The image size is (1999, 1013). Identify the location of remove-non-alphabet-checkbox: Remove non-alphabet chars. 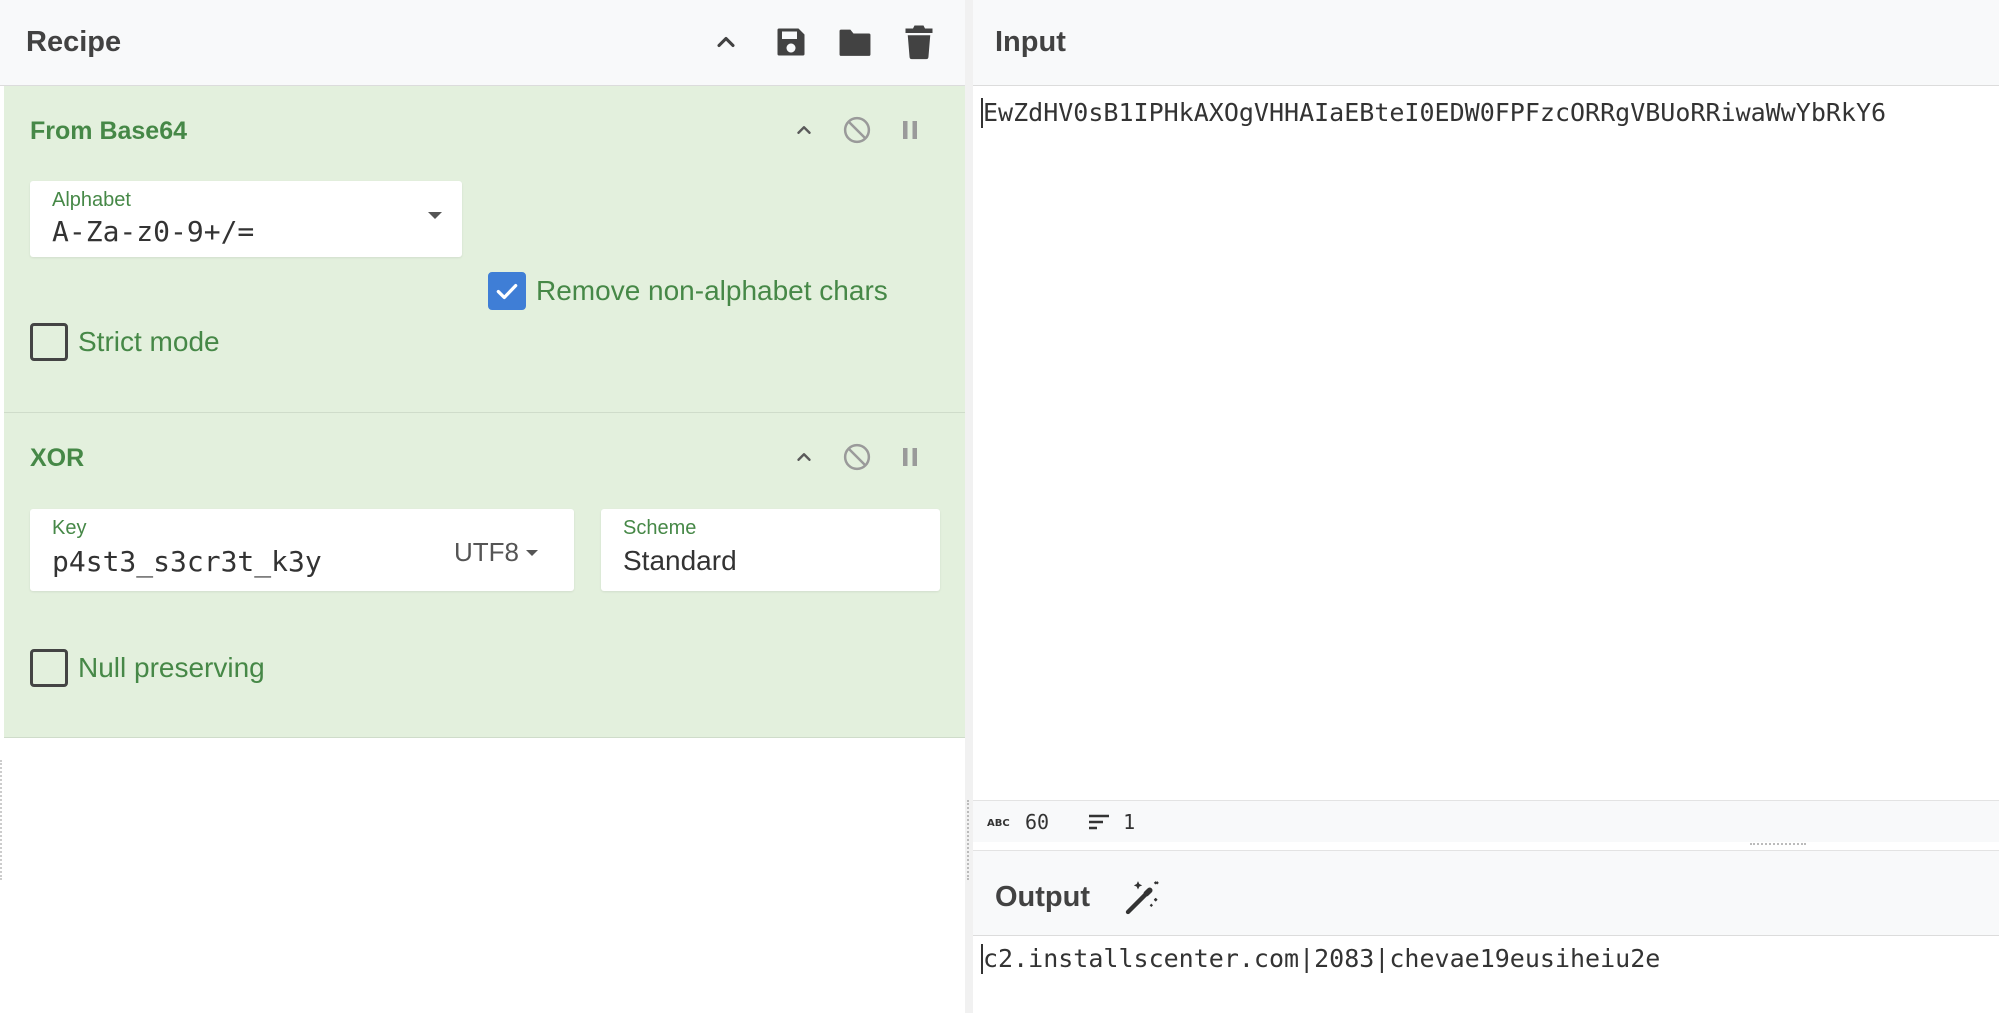
(688, 291).